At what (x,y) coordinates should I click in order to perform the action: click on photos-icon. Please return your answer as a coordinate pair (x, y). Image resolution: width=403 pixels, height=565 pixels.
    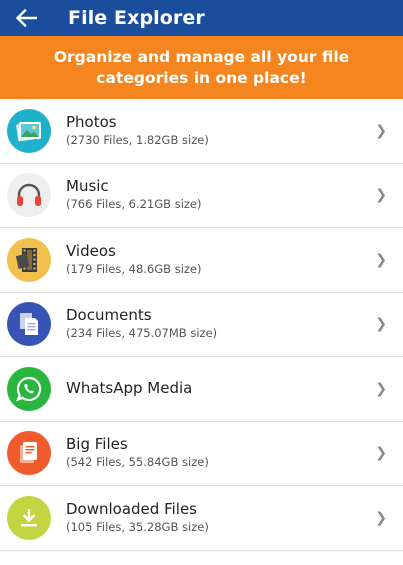
    Looking at the image, I should click on (29, 130).